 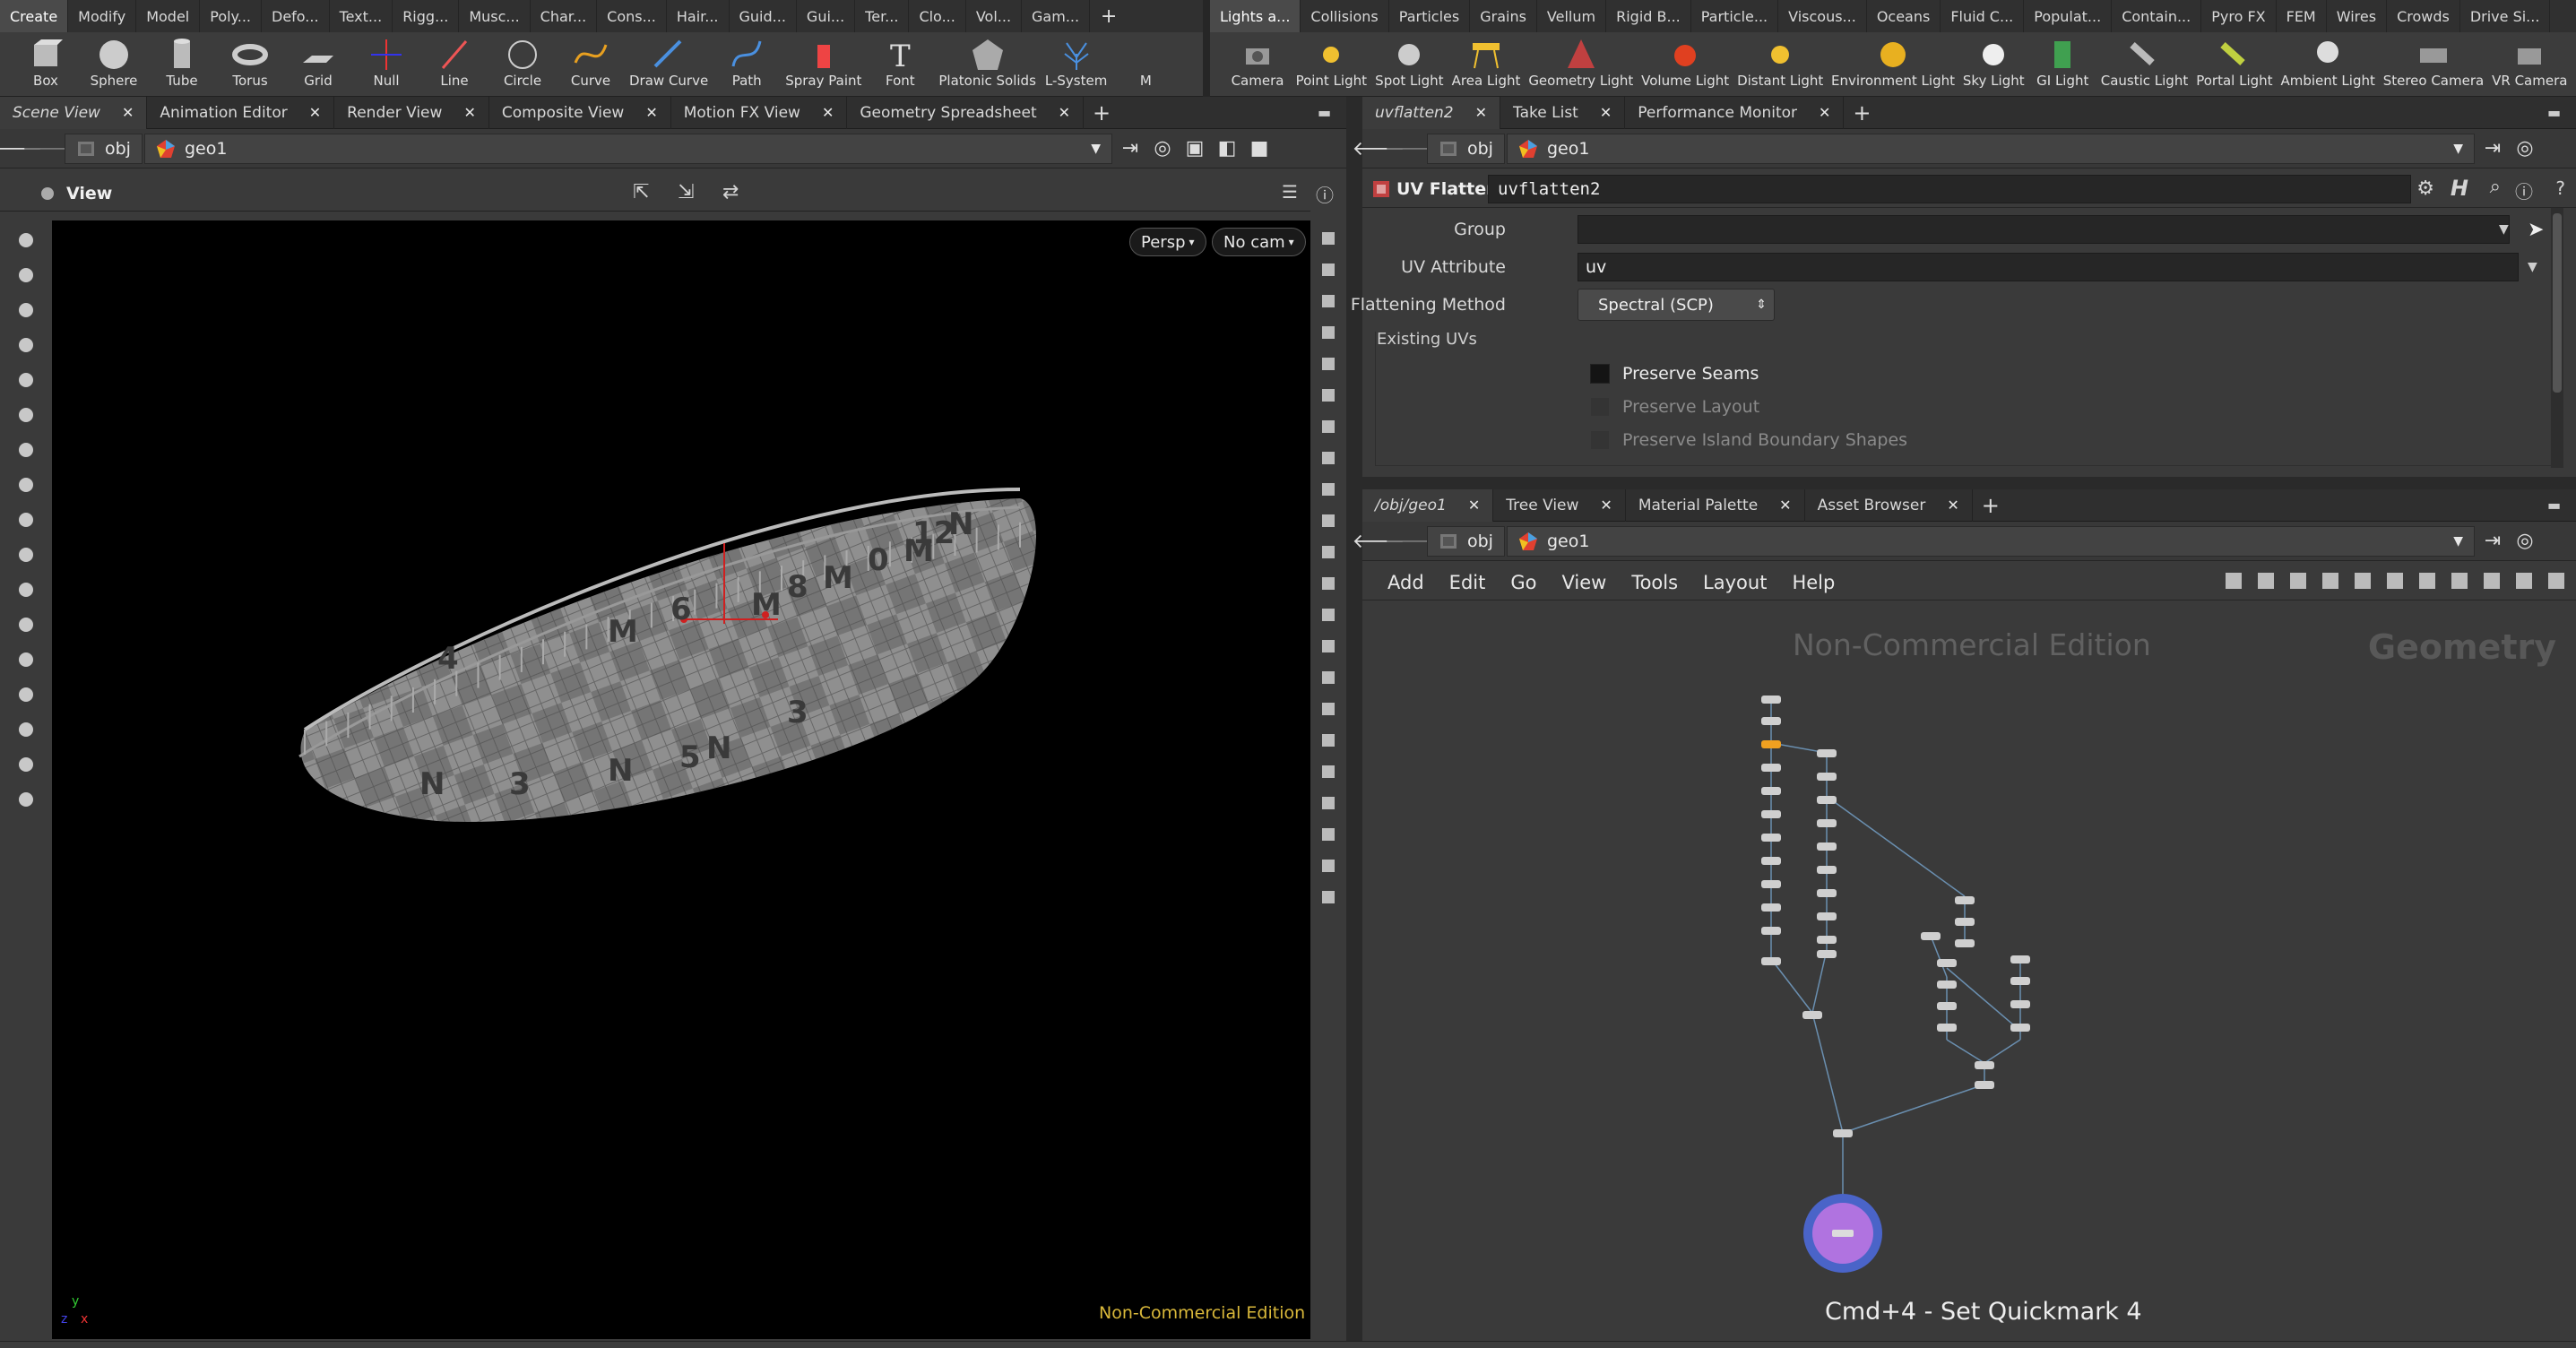 I want to click on timeline-ruler, so click(x=1288, y=1345).